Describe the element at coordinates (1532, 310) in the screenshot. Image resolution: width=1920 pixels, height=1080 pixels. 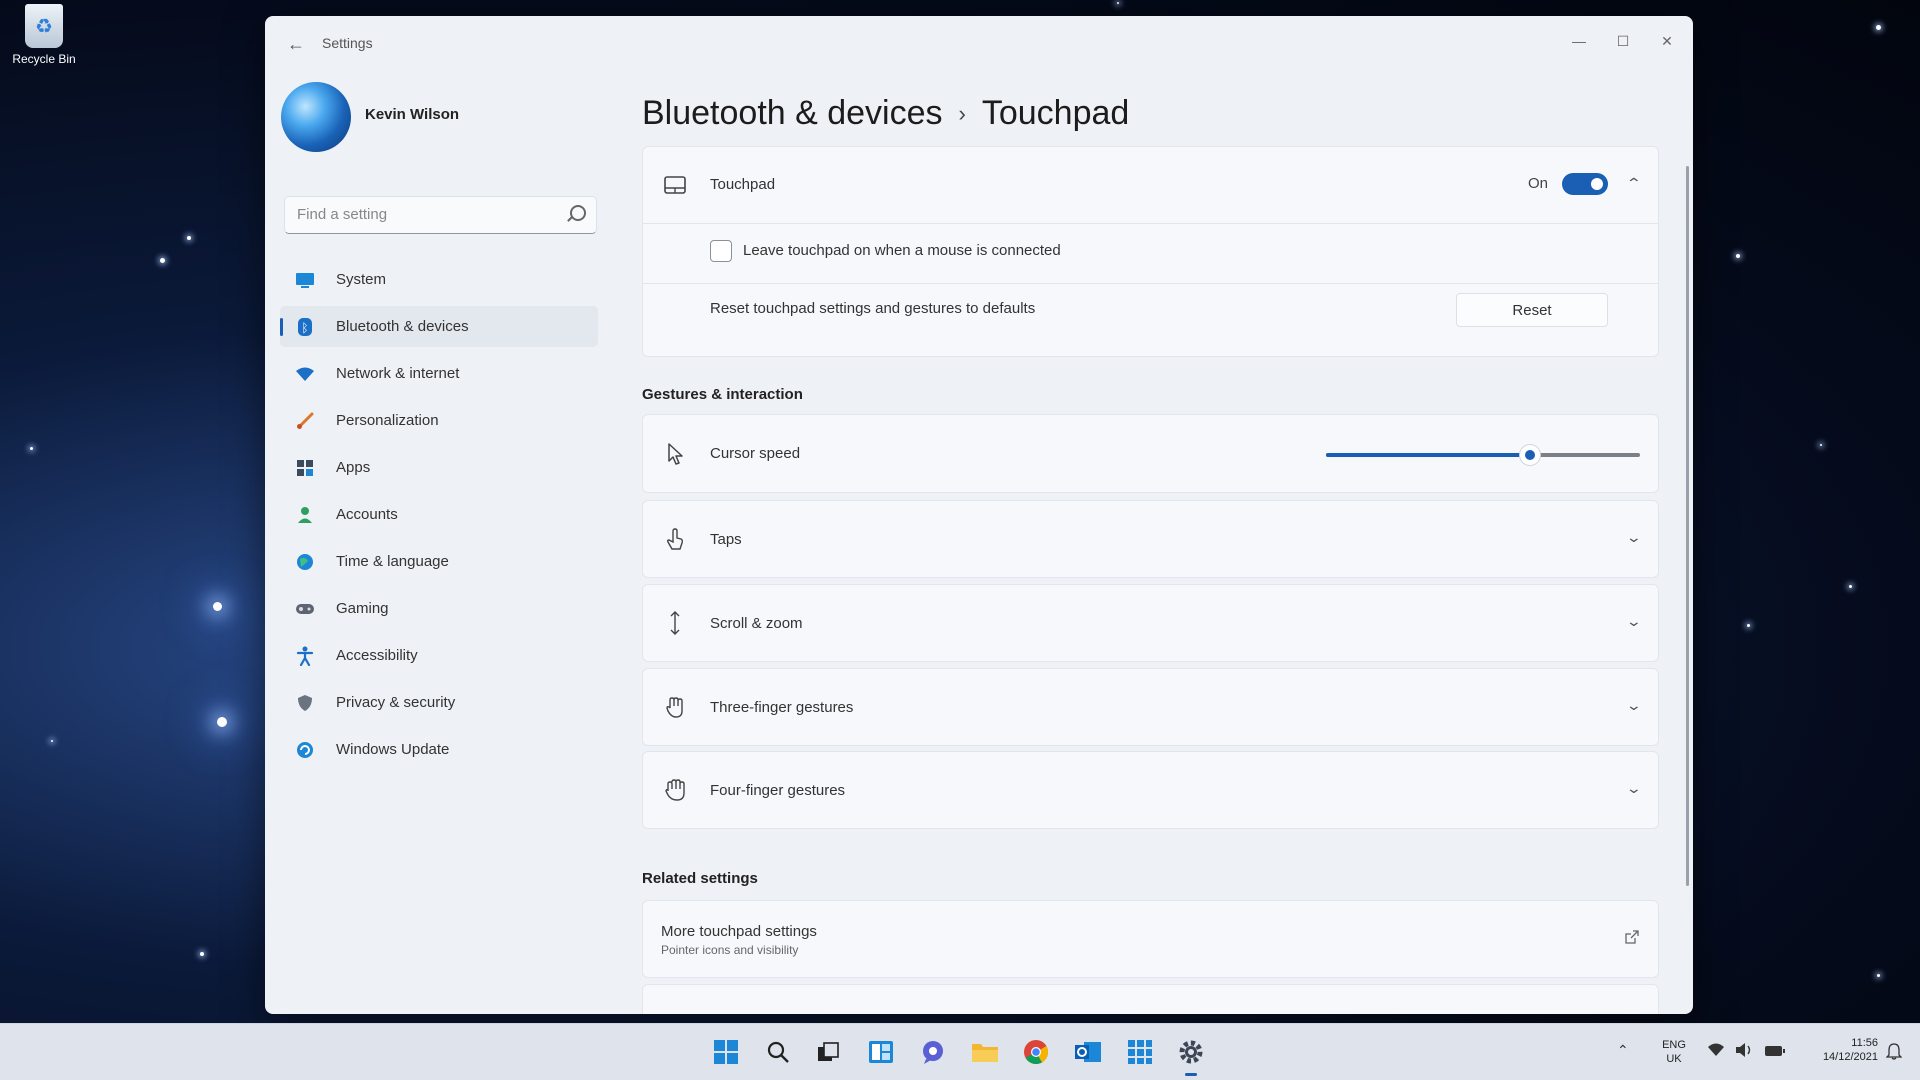
I see `reset-button: Reset` at that location.